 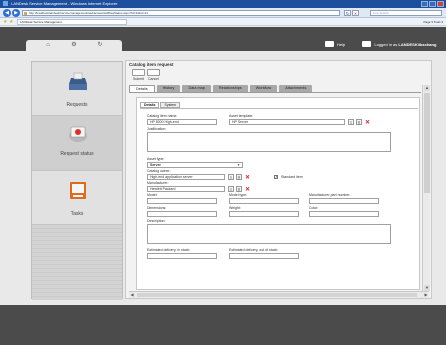 What do you see at coordinates (182, 256) in the screenshot?
I see `est-delivery-in-stock-field` at bounding box center [182, 256].